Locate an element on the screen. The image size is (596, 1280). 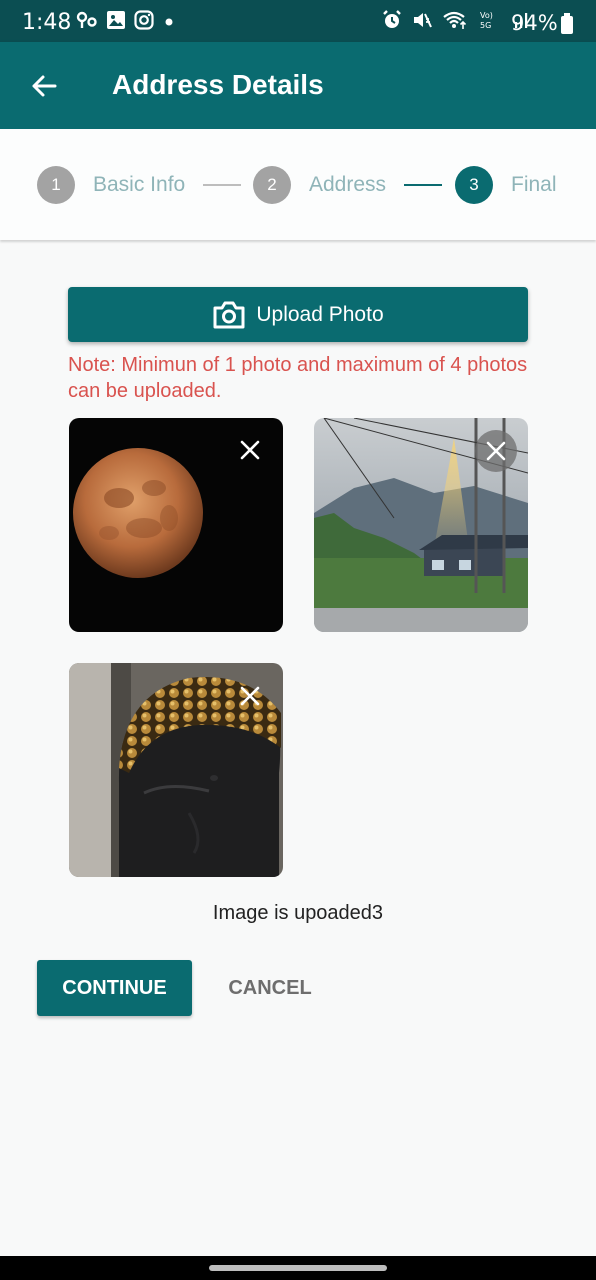
navigation-bar is located at coordinates (298, 1268).